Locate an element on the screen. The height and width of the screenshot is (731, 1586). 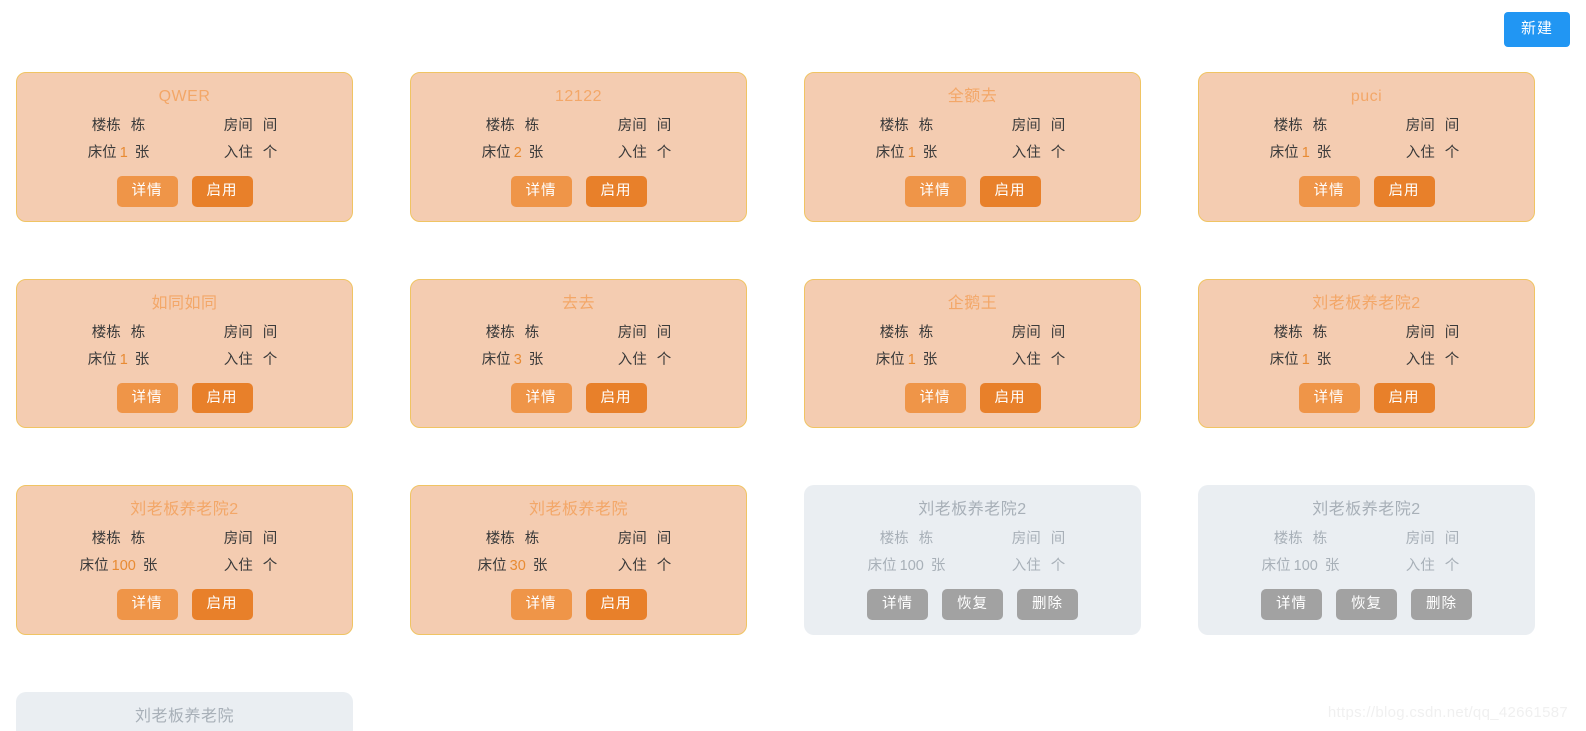
card-actions: 详情 恢复 删除 is located at coordinates (1366, 605).